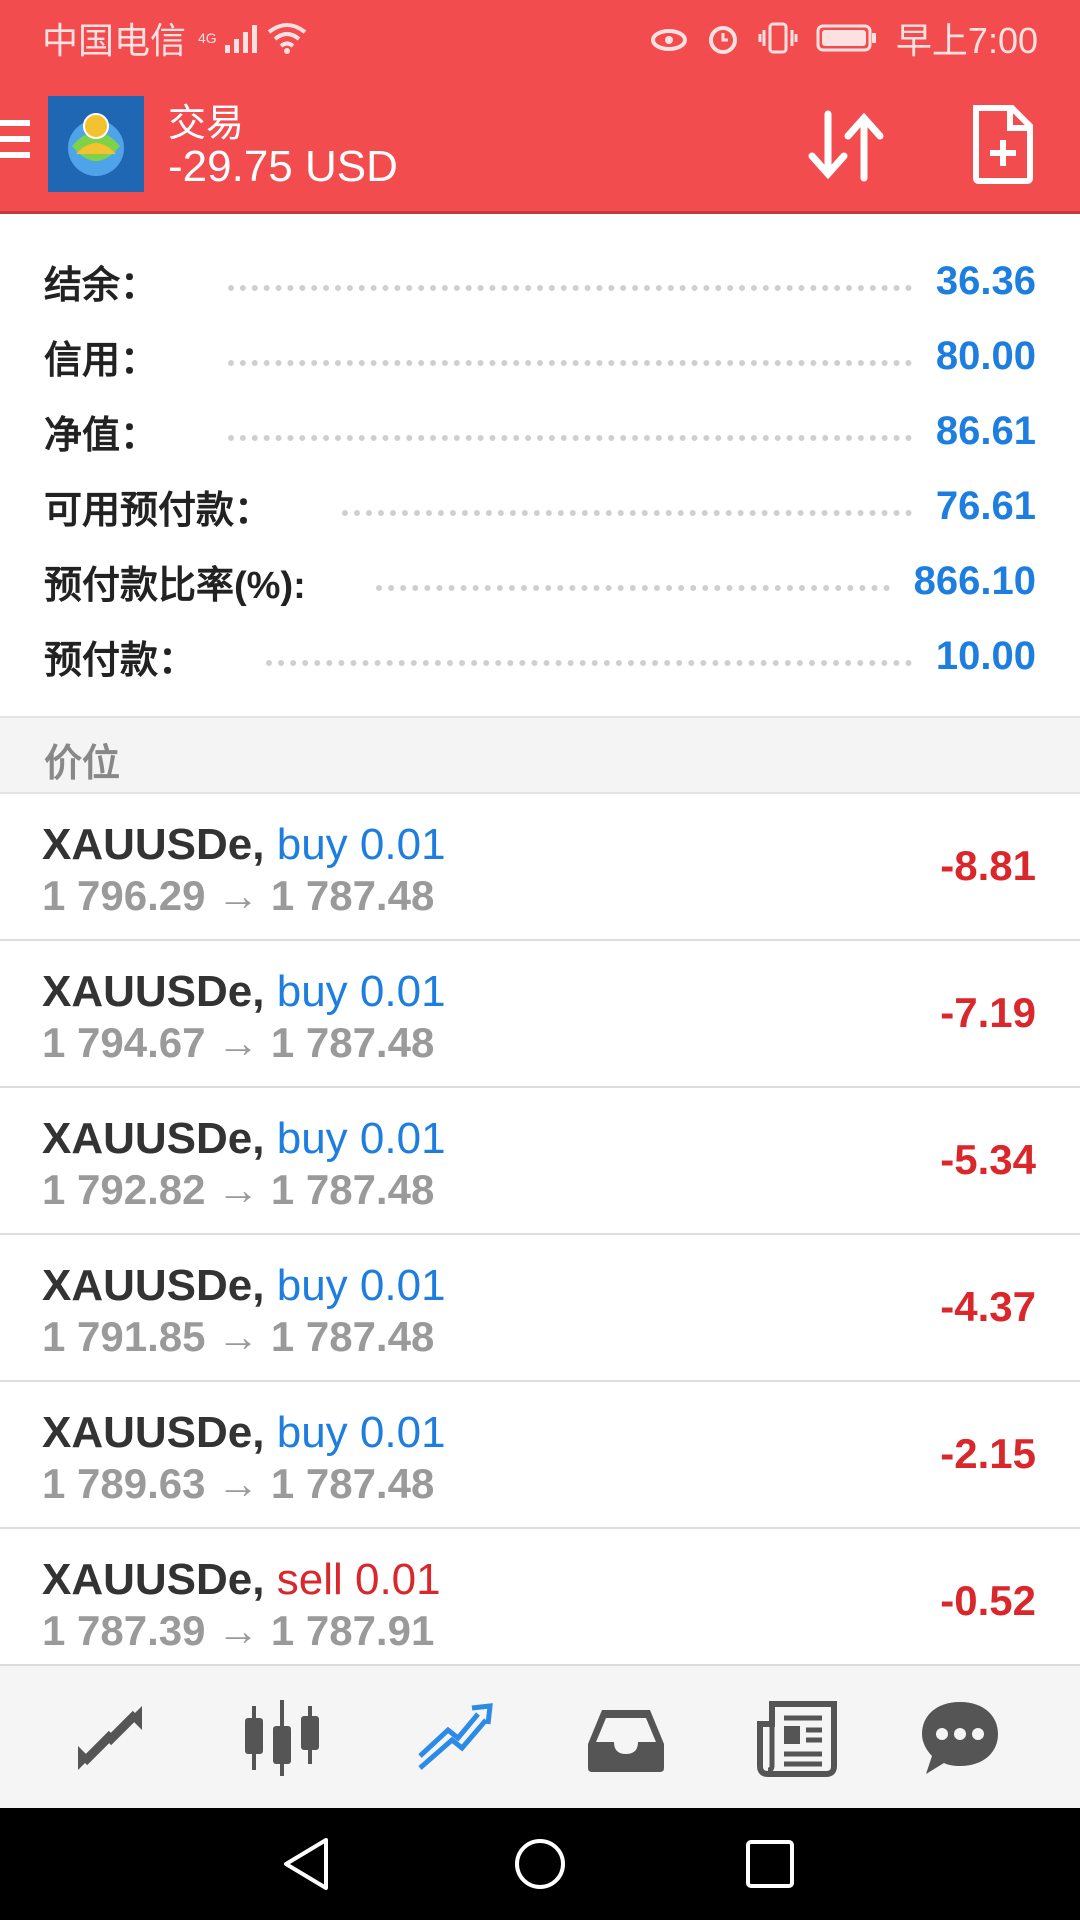 This screenshot has height=1920, width=1080. Describe the element at coordinates (985, 281) in the screenshot. I see `balance-value: 36.36` at that location.